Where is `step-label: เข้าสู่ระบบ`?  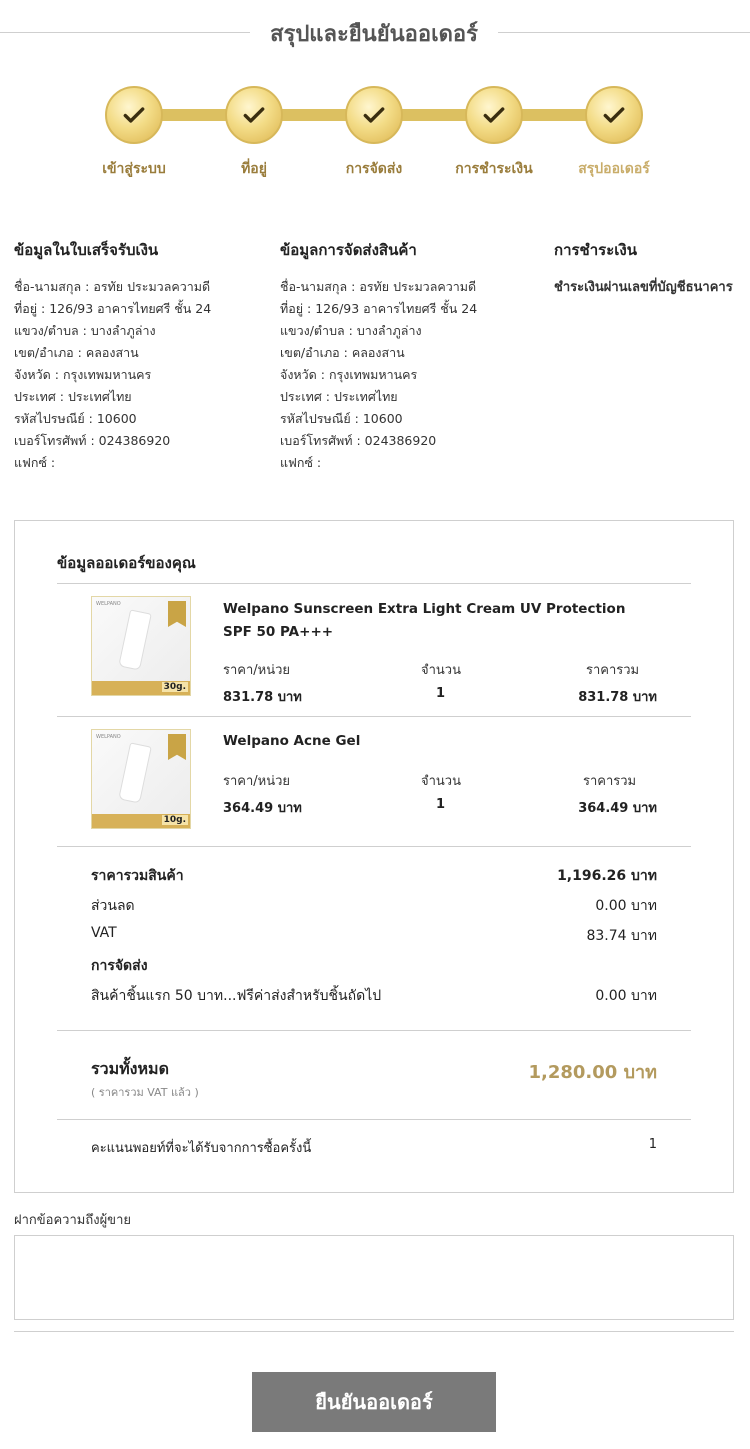
step-label: เข้าสู่ระบบ is located at coordinates (134, 169).